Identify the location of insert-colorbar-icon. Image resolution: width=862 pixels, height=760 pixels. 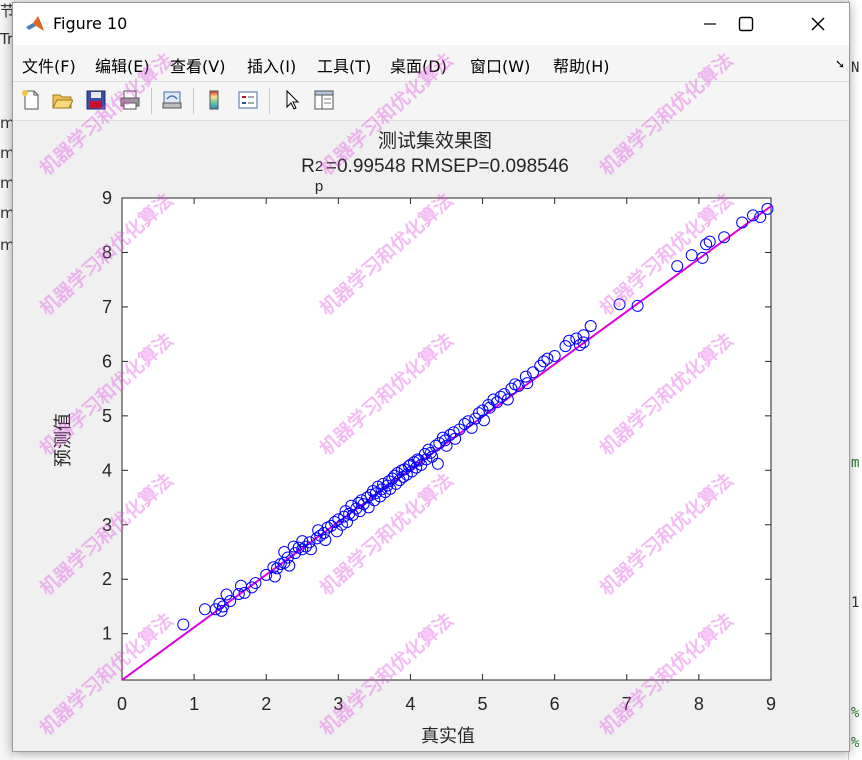
(214, 100).